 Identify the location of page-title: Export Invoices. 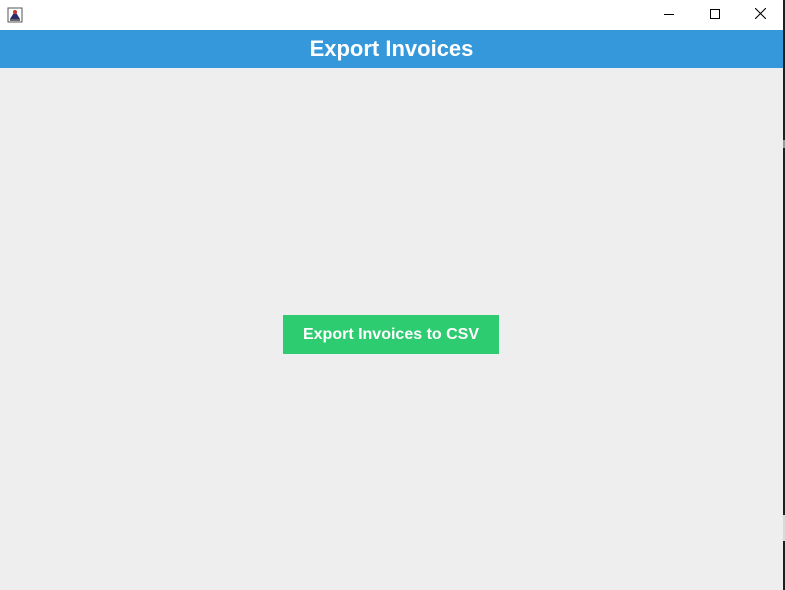
(391, 48).